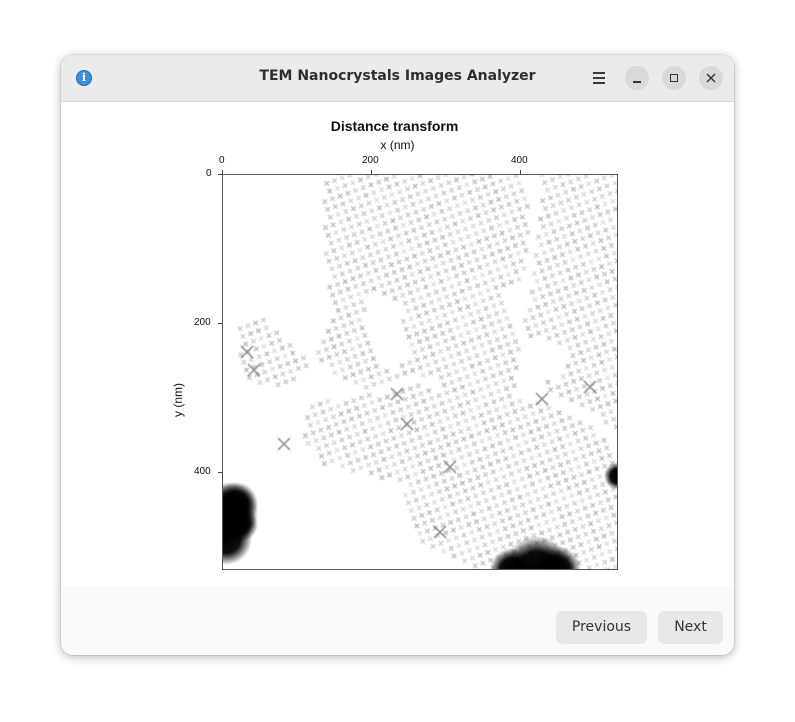  I want to click on y-tick-label: 400, so click(202, 471).